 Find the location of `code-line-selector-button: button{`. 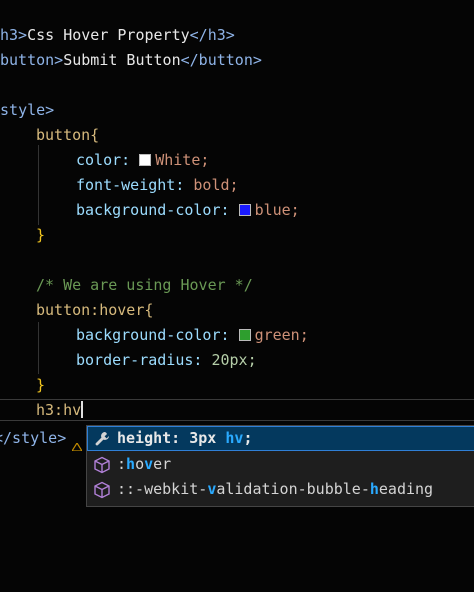

code-line-selector-button: button{ is located at coordinates (67, 135).